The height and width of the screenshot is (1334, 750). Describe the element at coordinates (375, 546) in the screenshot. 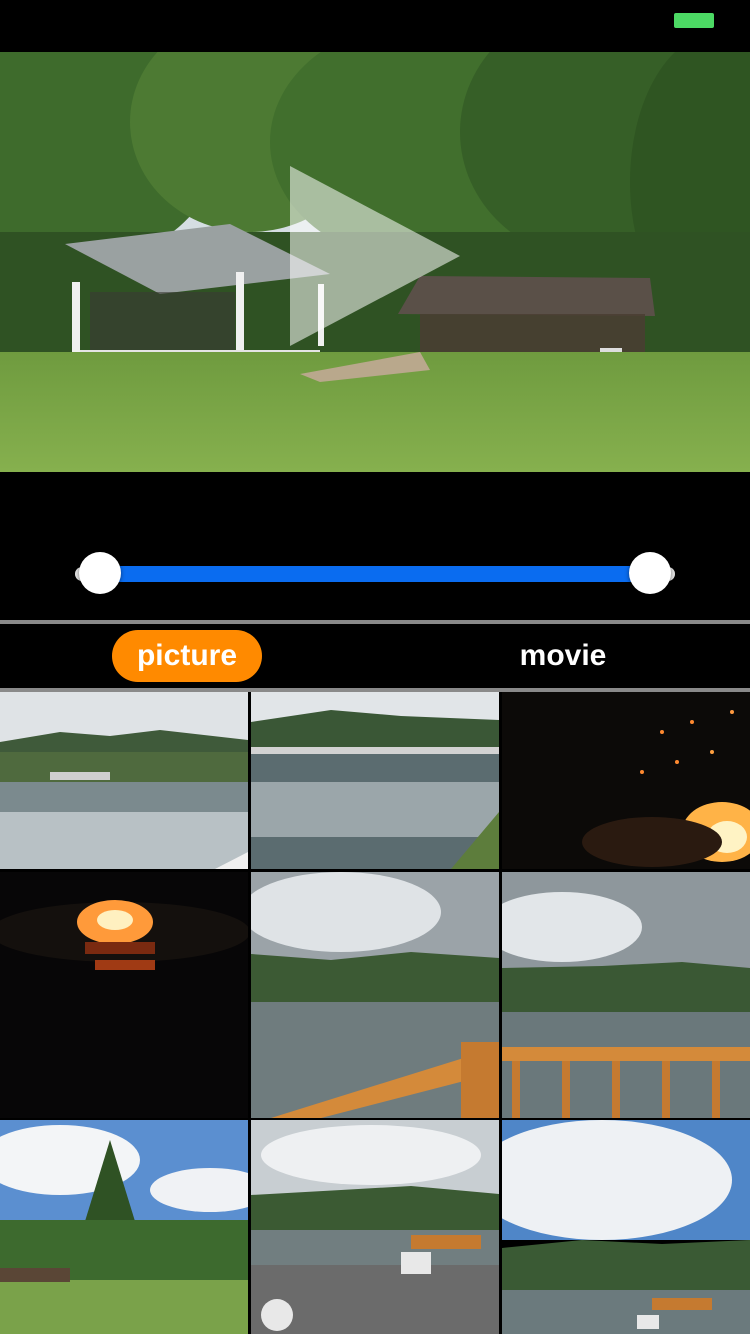

I see `trim-slider` at that location.